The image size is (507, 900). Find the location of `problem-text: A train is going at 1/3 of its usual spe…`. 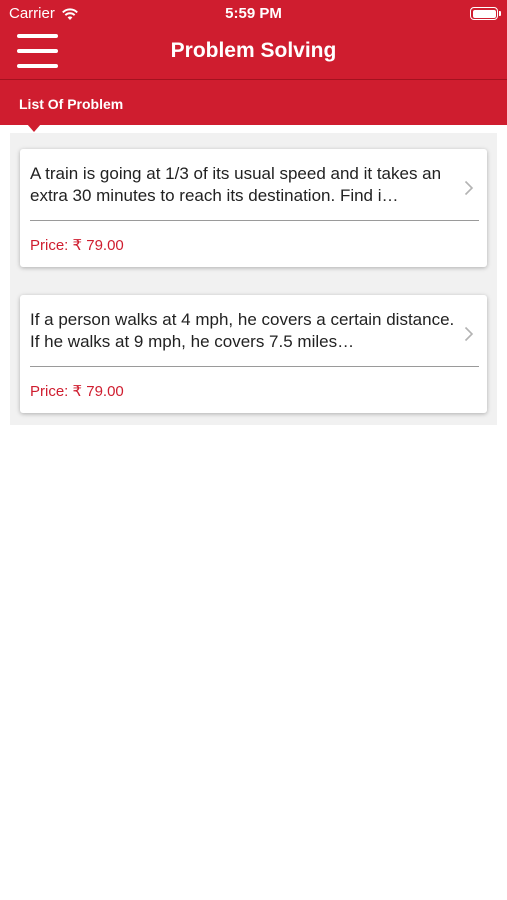

problem-text: A train is going at 1/3 of its usual spe… is located at coordinates (236, 184).